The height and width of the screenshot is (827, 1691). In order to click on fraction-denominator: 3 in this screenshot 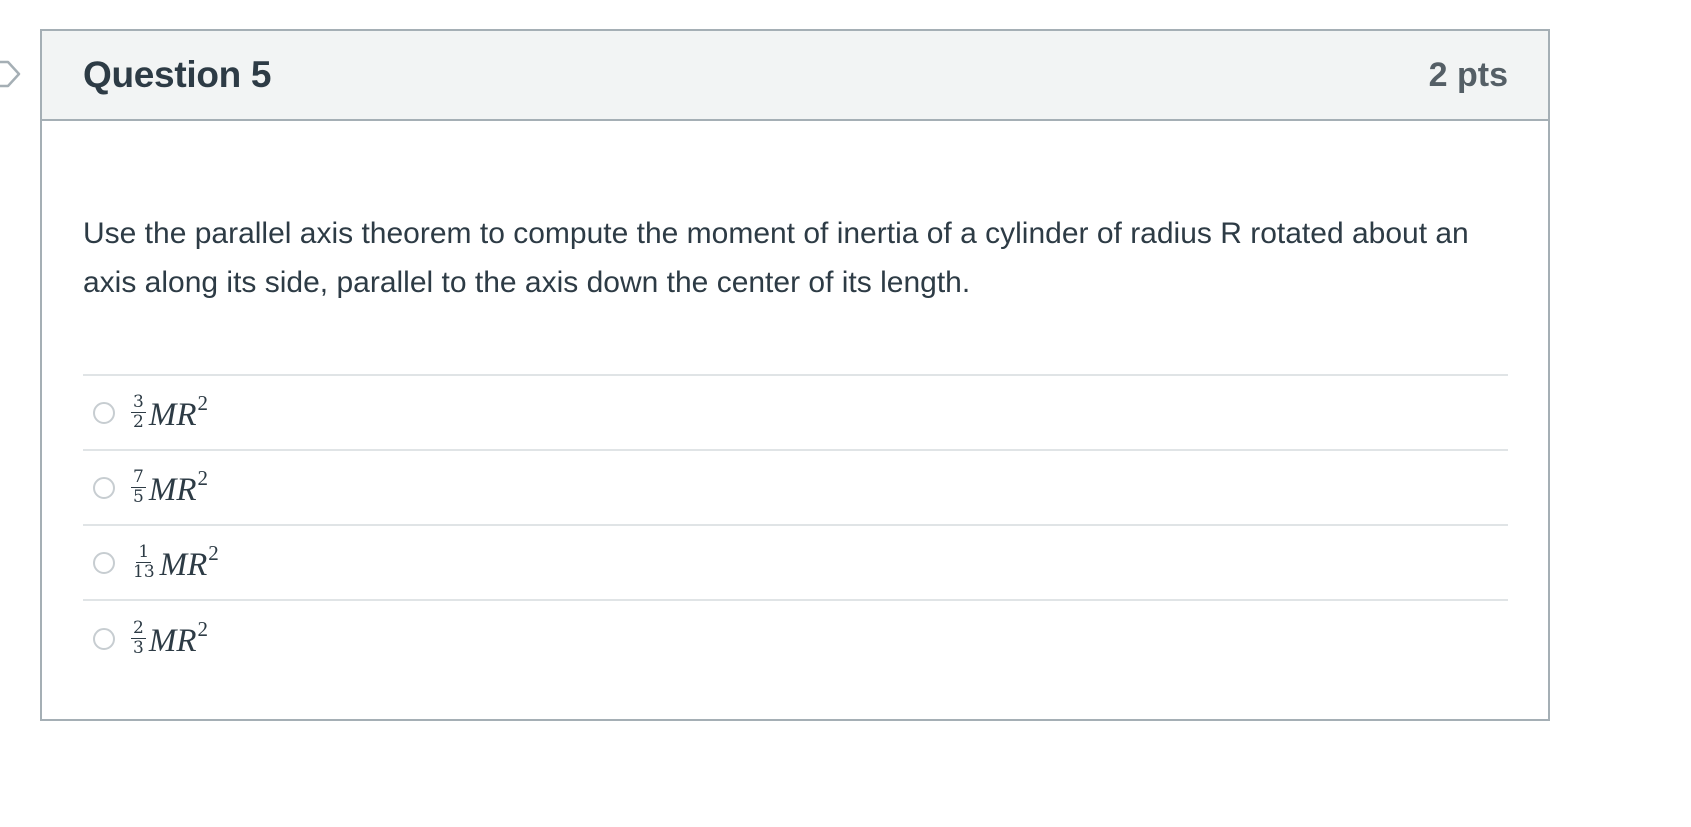, I will do `click(138, 648)`.